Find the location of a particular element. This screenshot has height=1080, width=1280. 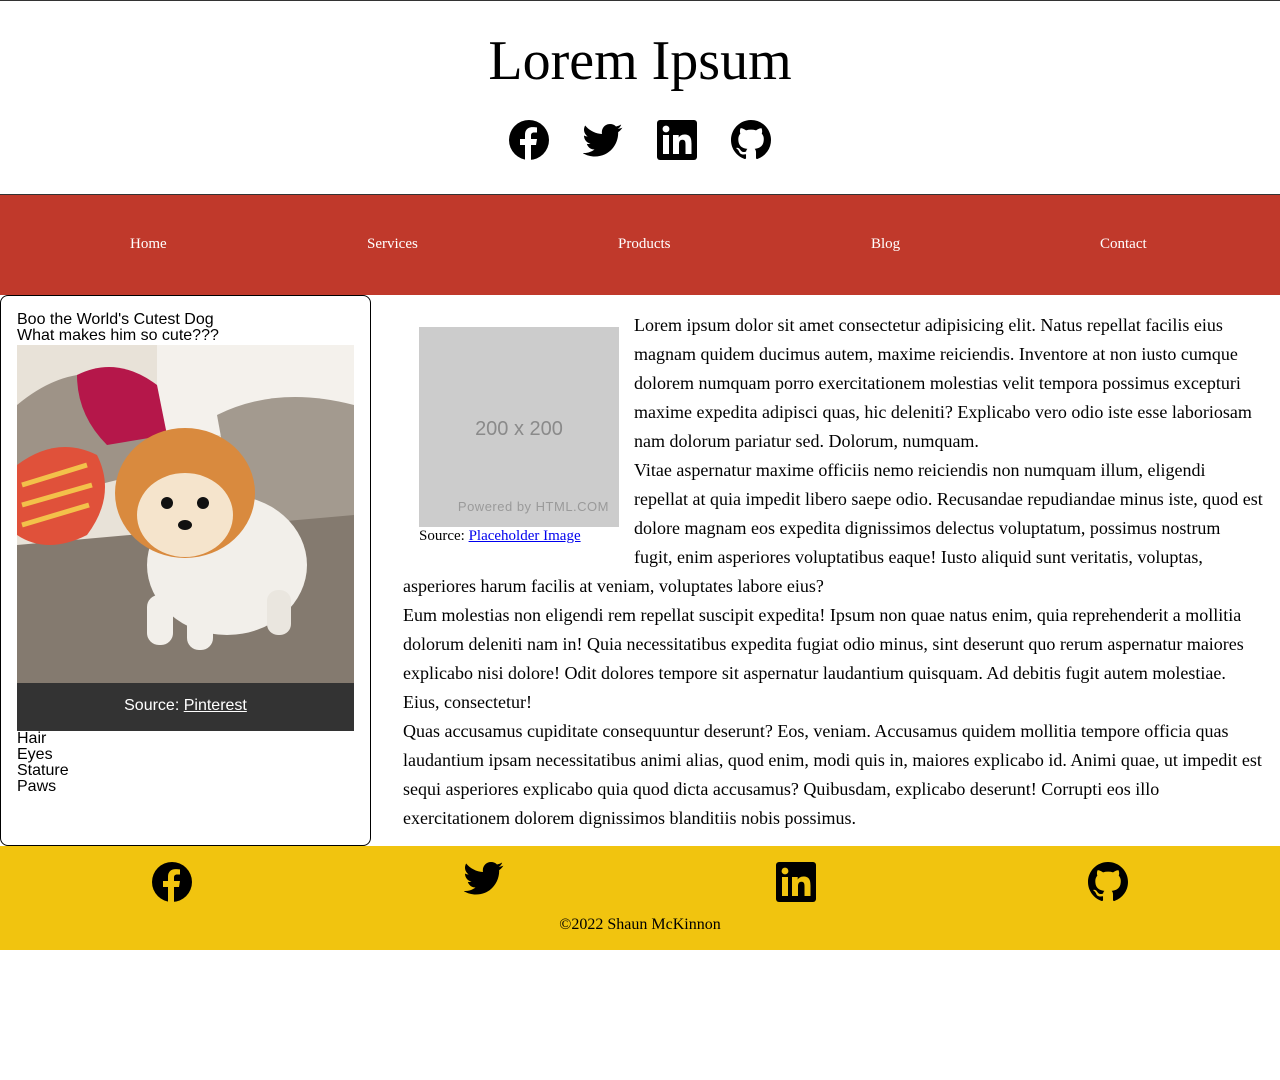

card-subtitle: What makes him so cute??? is located at coordinates (118, 335).